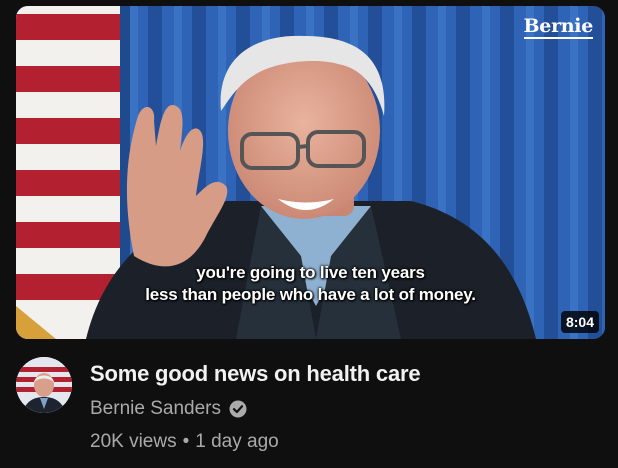 Image resolution: width=618 pixels, height=468 pixels. What do you see at coordinates (133, 441) in the screenshot?
I see `view-count: 20K views` at bounding box center [133, 441].